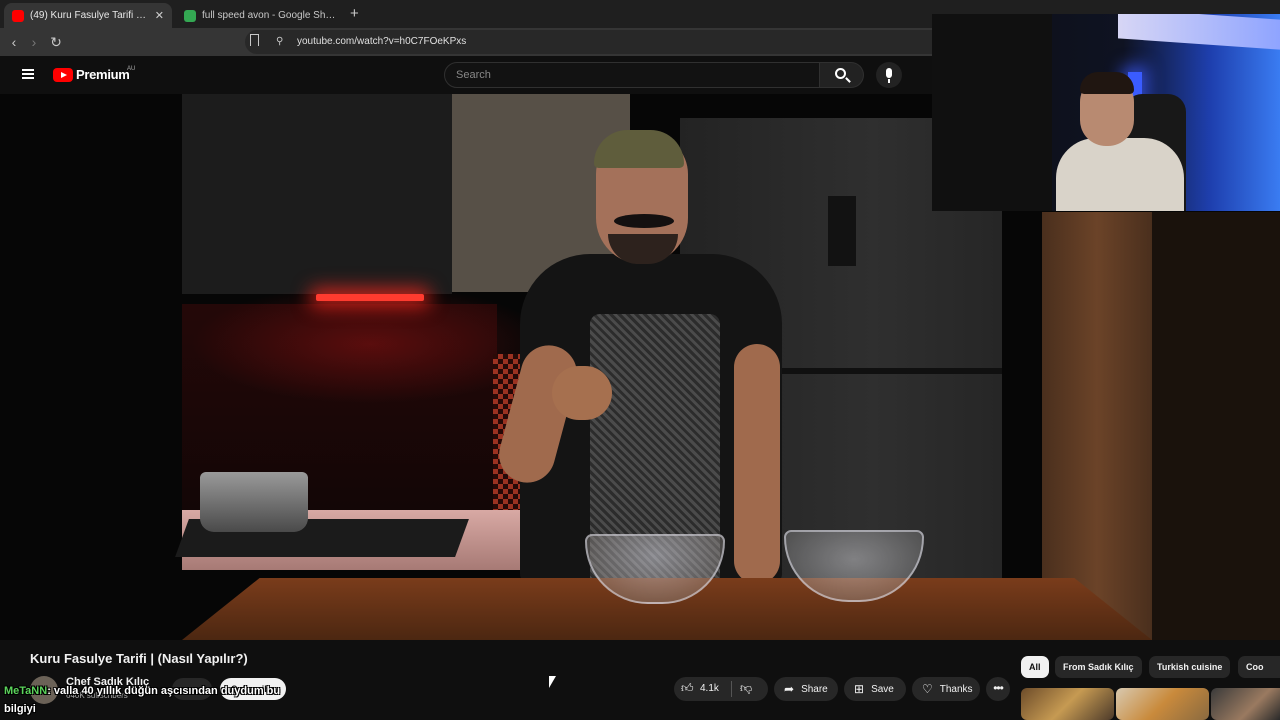 The width and height of the screenshot is (1280, 720). What do you see at coordinates (354, 13) in the screenshot?
I see `new-tab-button: +` at bounding box center [354, 13].